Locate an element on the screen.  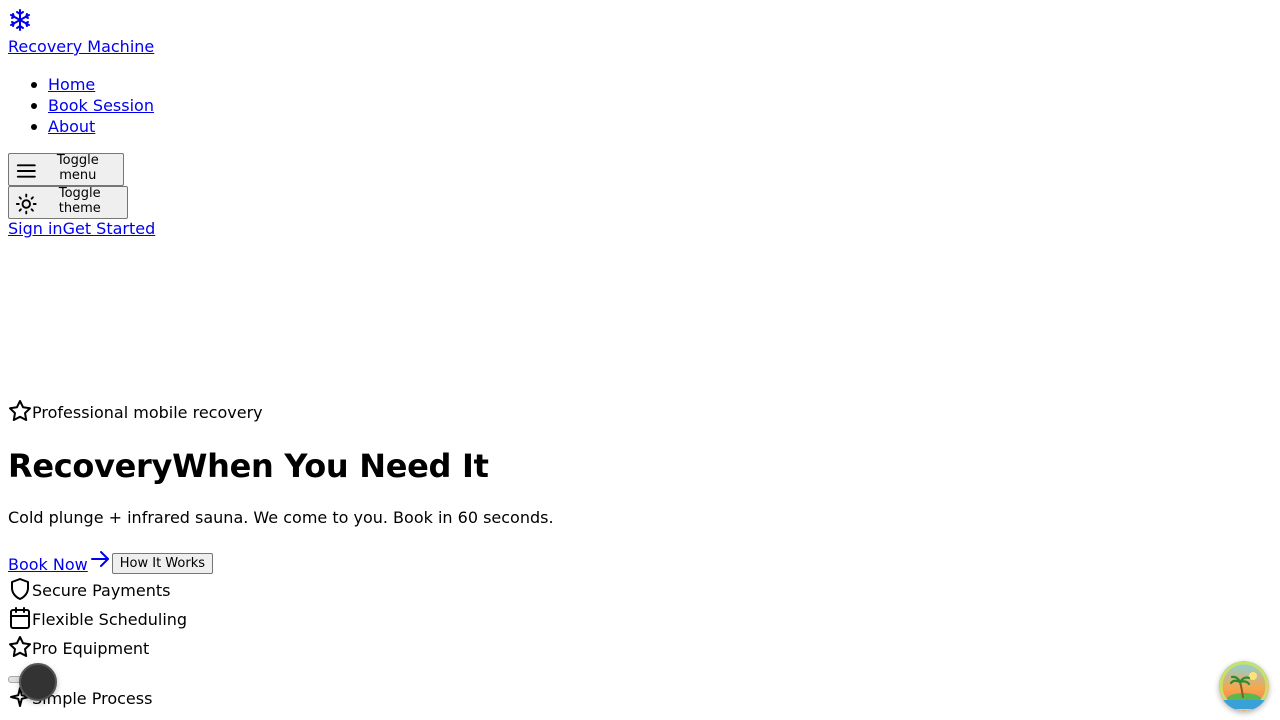
hero-title: RecoveryWhen You Need It is located at coordinates (248, 466).